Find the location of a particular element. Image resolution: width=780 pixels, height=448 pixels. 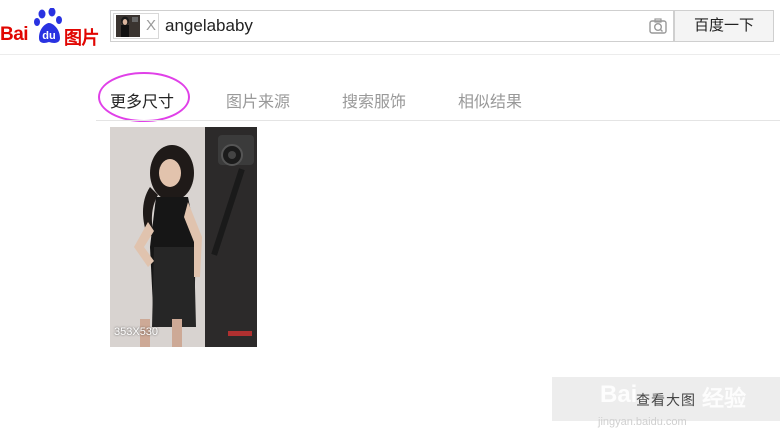

tab-image-source: 图片来源 is located at coordinates (258, 100).